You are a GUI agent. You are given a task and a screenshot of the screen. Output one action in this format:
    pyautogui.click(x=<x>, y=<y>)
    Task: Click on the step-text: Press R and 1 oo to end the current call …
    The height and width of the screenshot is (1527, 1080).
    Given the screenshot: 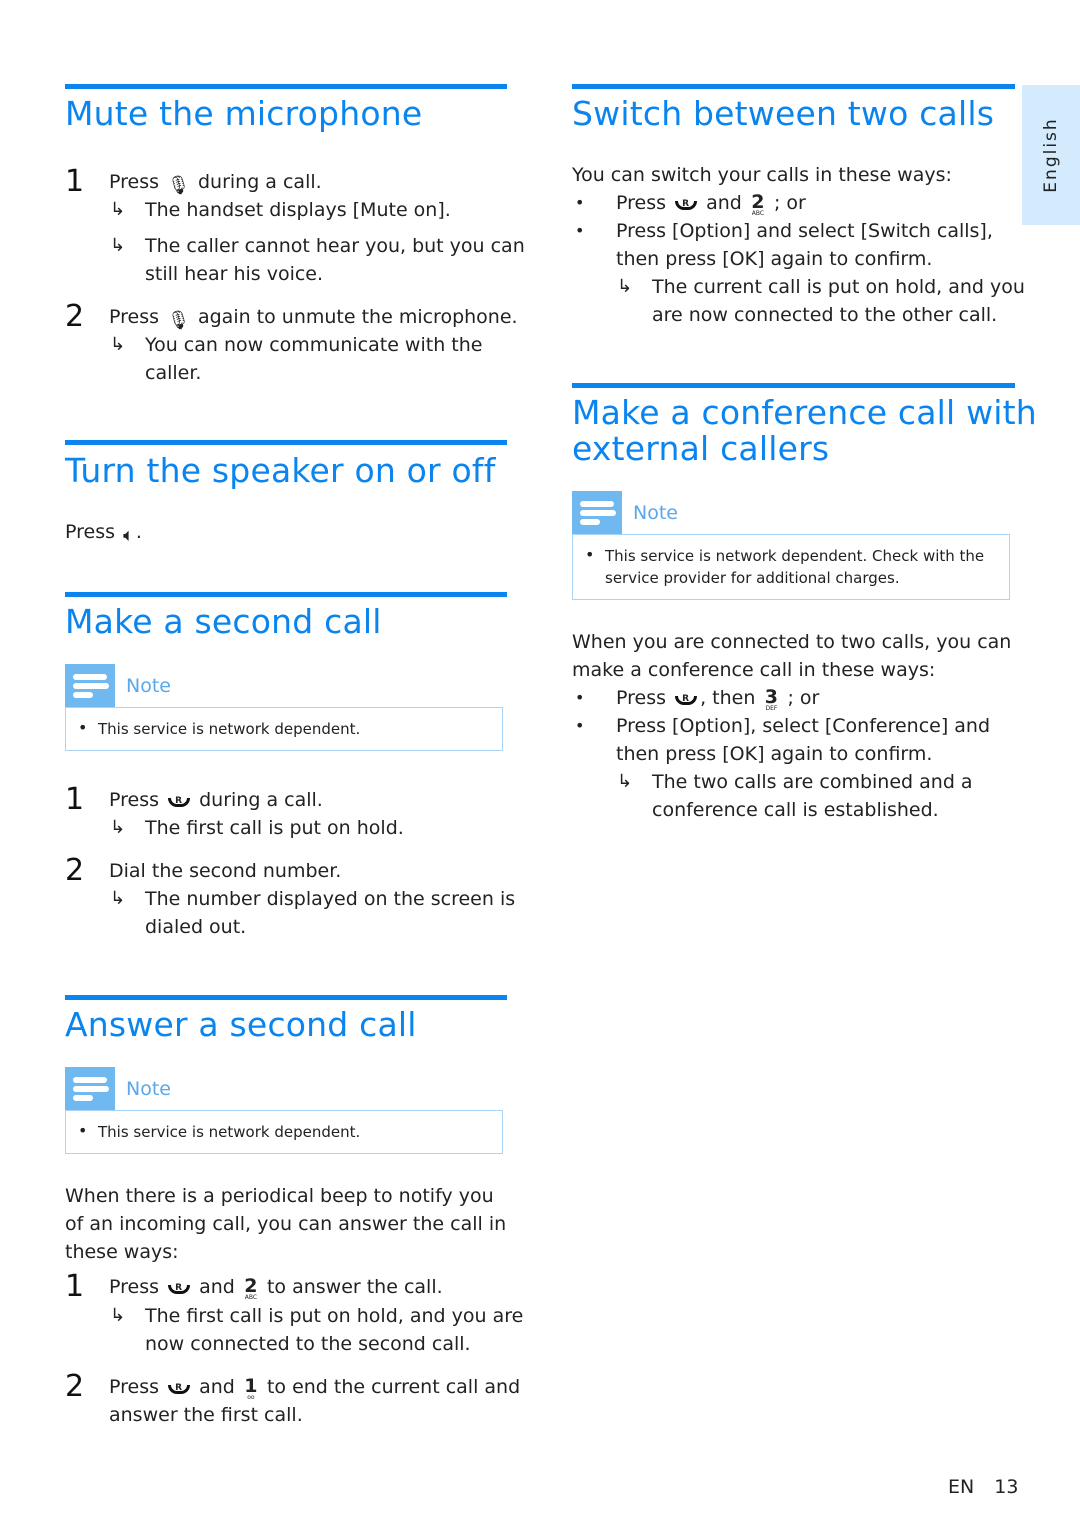 What is the action you would take?
    pyautogui.click(x=314, y=1387)
    